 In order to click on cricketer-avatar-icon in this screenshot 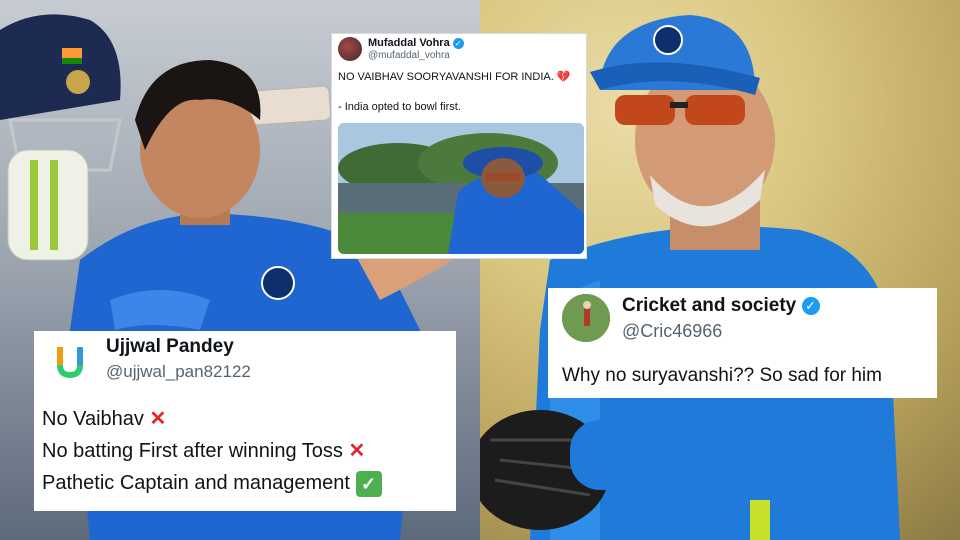, I will do `click(586, 318)`.